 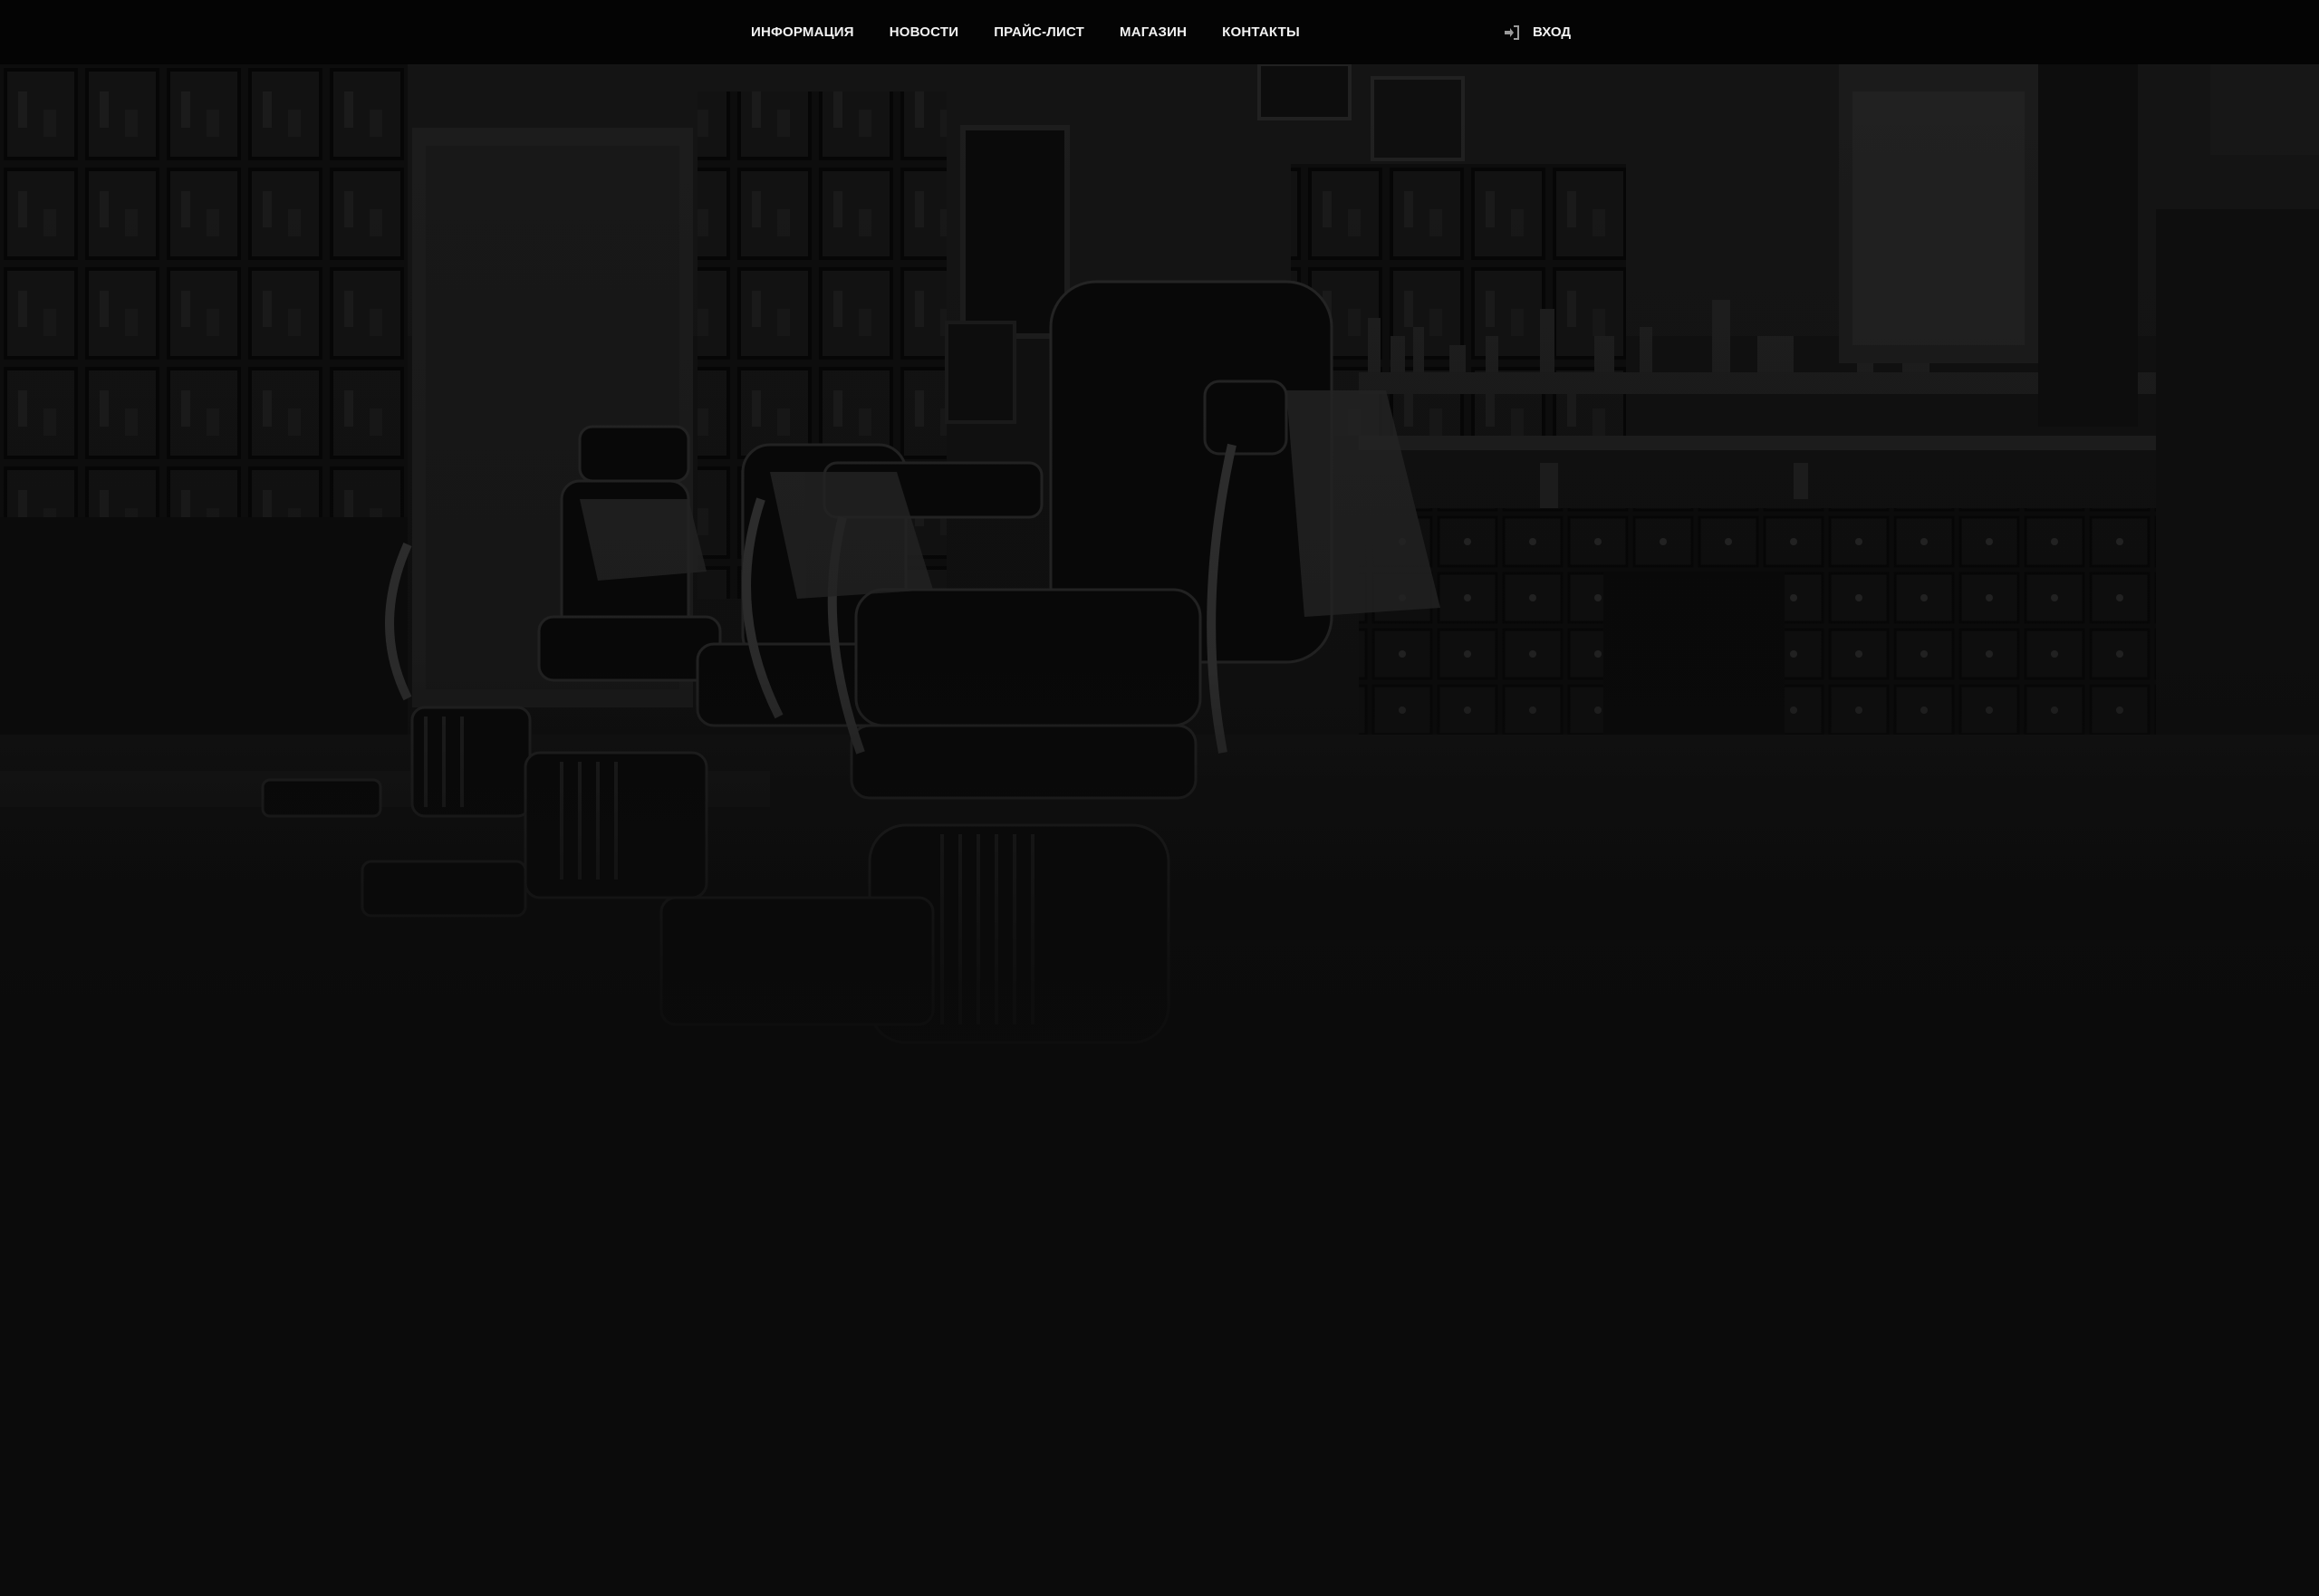 What do you see at coordinates (1512, 32) in the screenshot?
I see `sign-in-icon` at bounding box center [1512, 32].